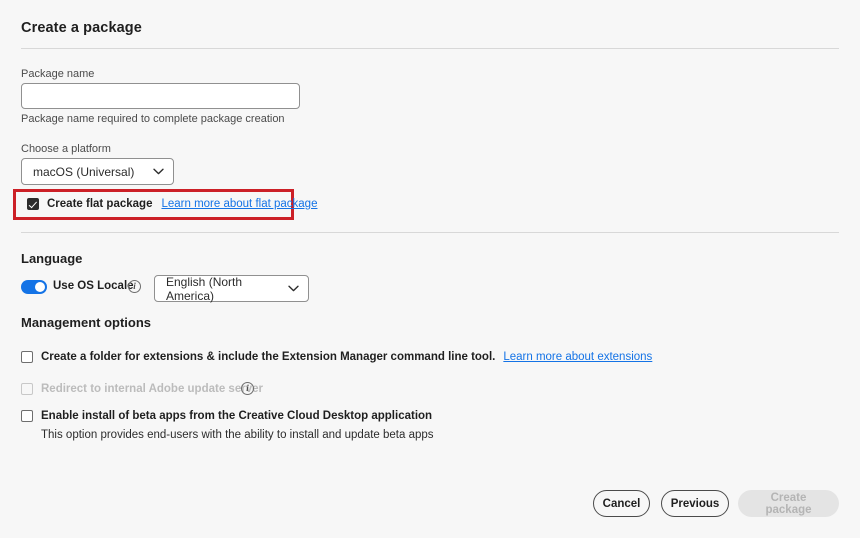 Image resolution: width=860 pixels, height=538 pixels. I want to click on create-flat-package-label: Create flat package, so click(100, 204).